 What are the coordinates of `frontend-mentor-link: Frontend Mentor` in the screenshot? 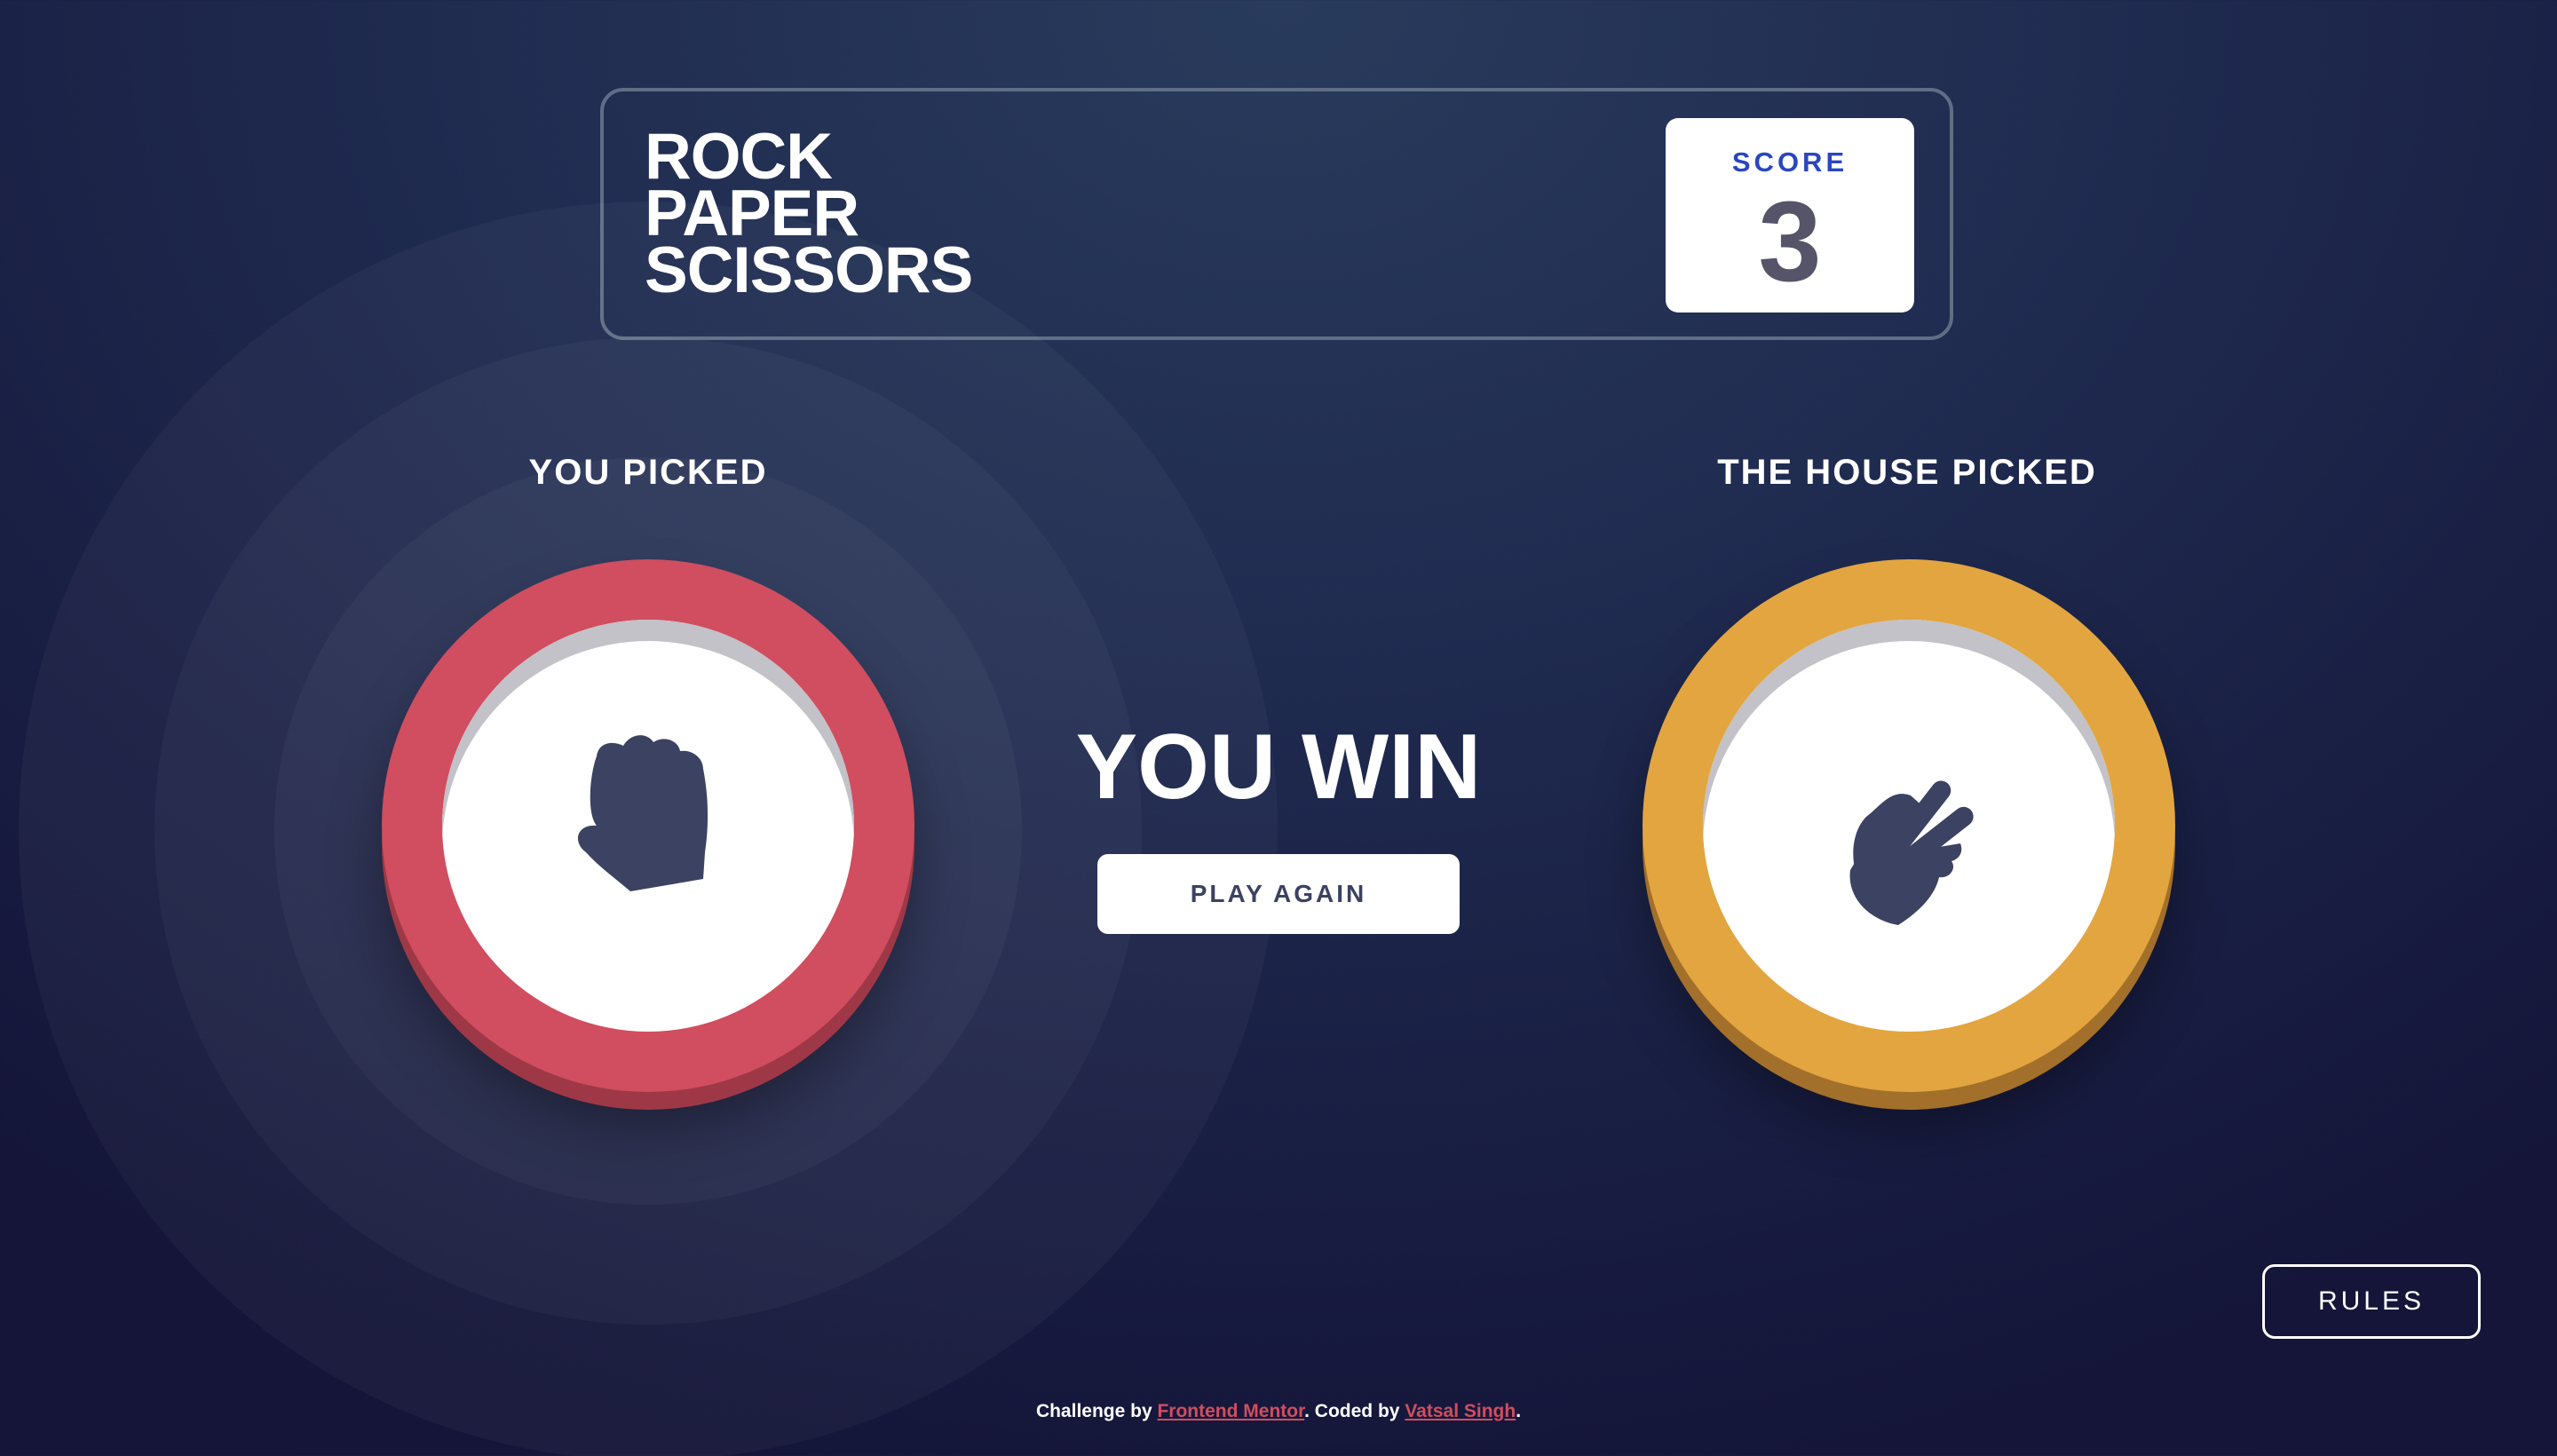 It's located at (1230, 1411).